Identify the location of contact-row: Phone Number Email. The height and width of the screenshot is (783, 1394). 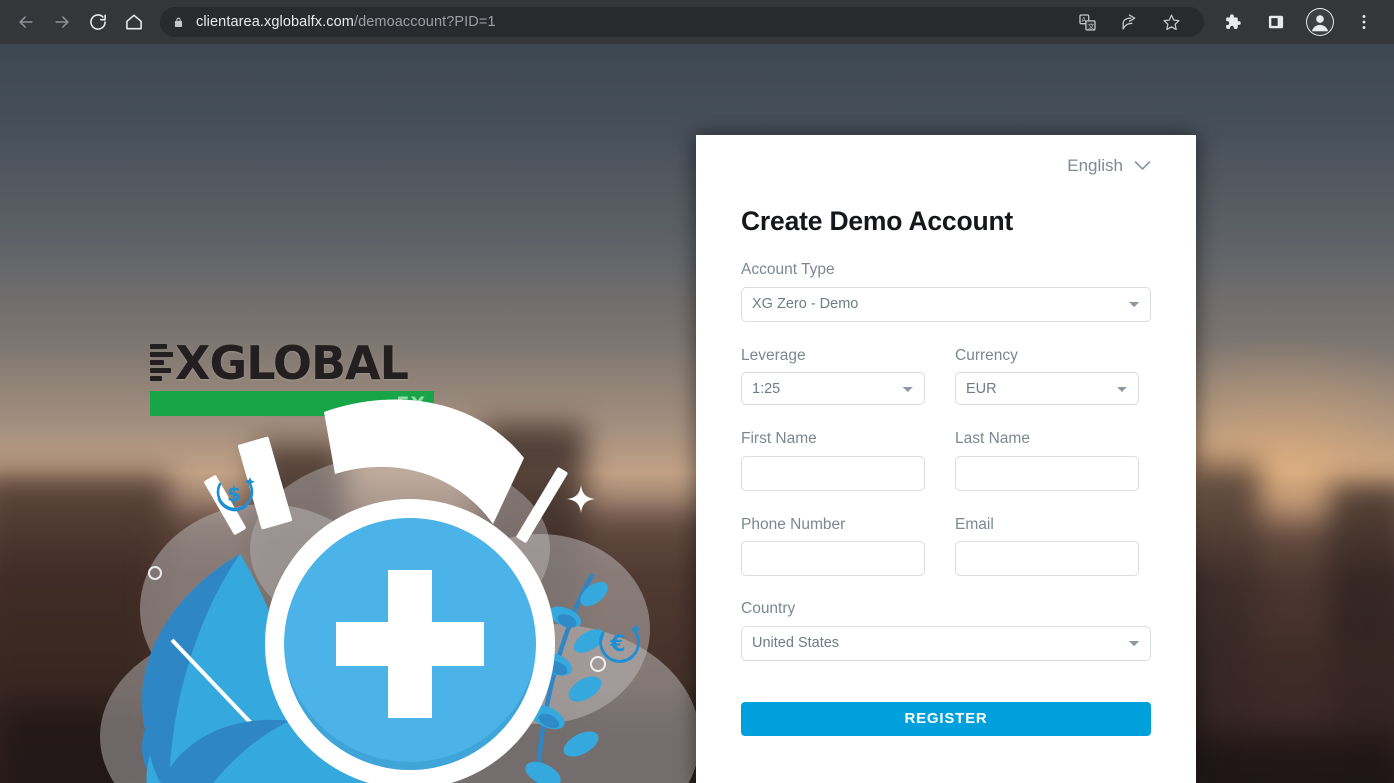
(946, 546).